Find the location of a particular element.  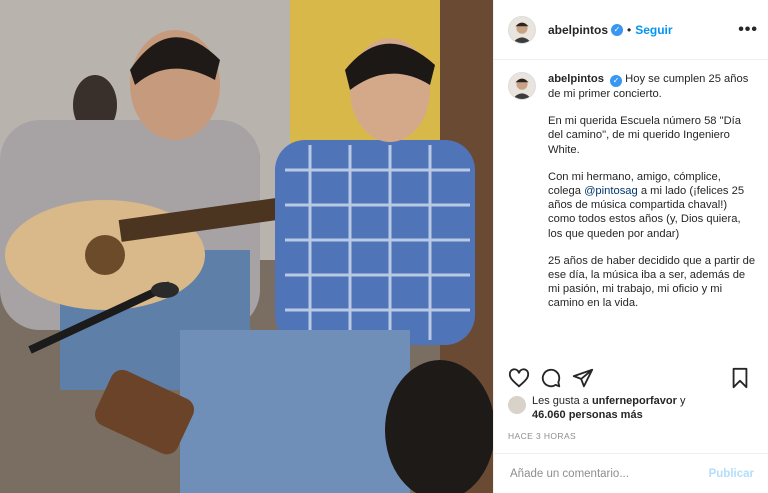

caption-verified-icon: ✓ is located at coordinates (616, 81).